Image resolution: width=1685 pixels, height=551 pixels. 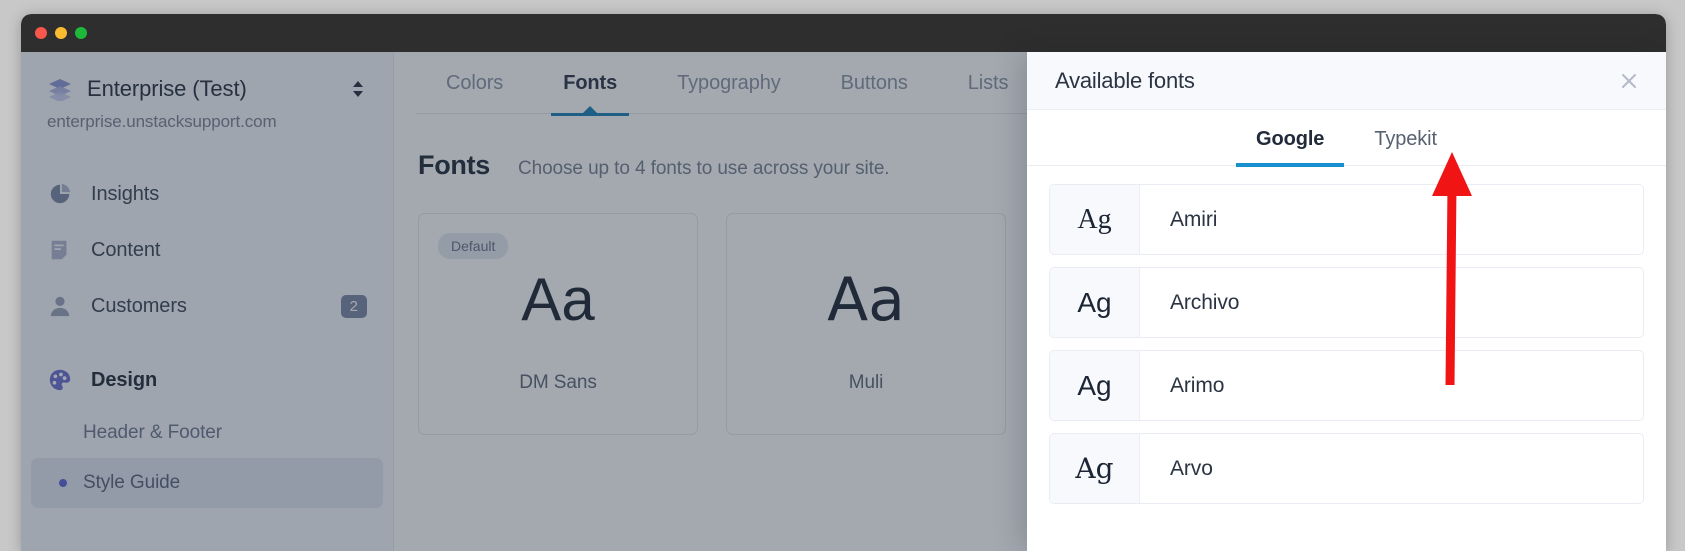 What do you see at coordinates (1346, 219) in the screenshot?
I see `list-item: Ag Amiri` at bounding box center [1346, 219].